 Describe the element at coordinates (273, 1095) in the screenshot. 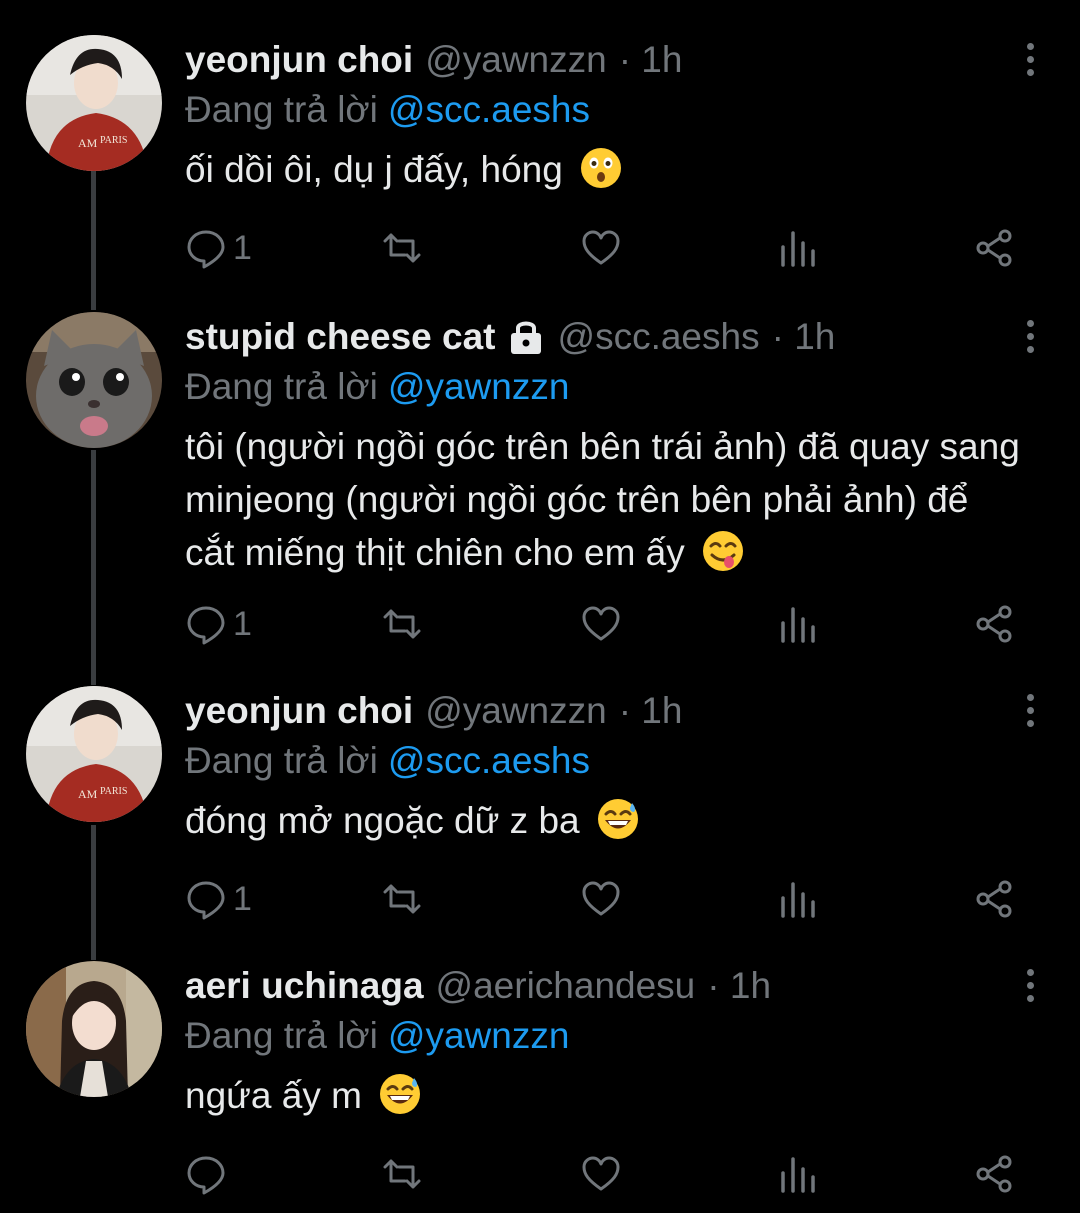

I see `tweet-text: ngứa ấy m` at that location.